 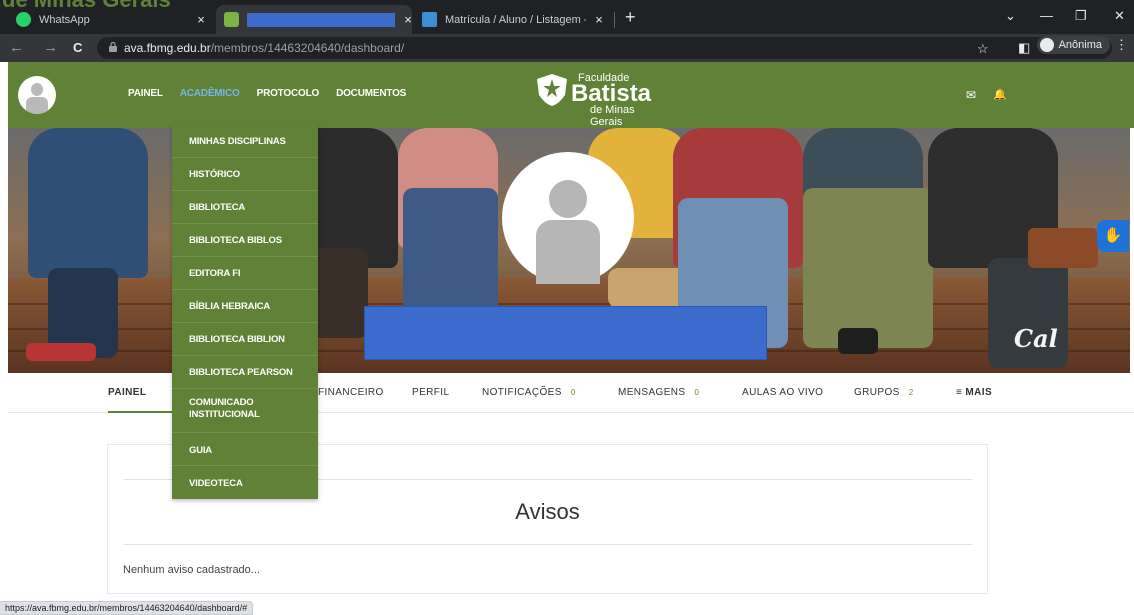 What do you see at coordinates (37, 105) in the screenshot?
I see `avatar-body-shape` at bounding box center [37, 105].